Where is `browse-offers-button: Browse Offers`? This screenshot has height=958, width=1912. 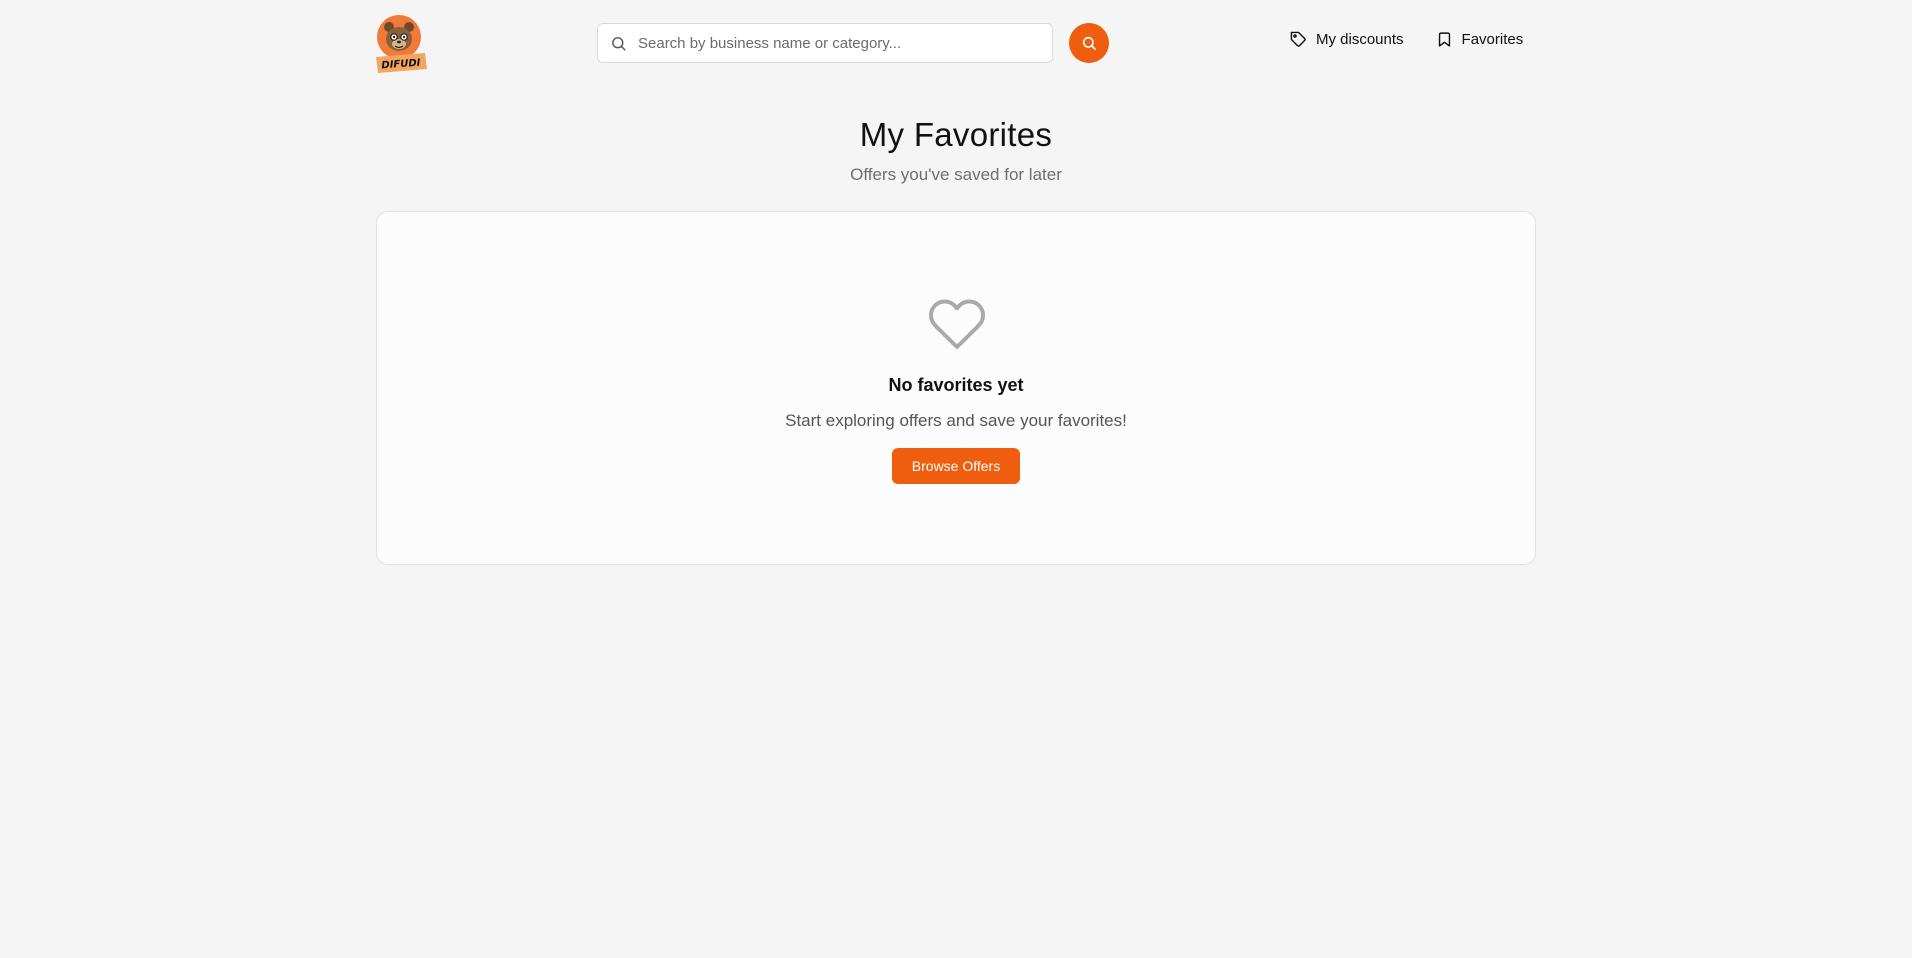
browse-offers-button: Browse Offers is located at coordinates (956, 466).